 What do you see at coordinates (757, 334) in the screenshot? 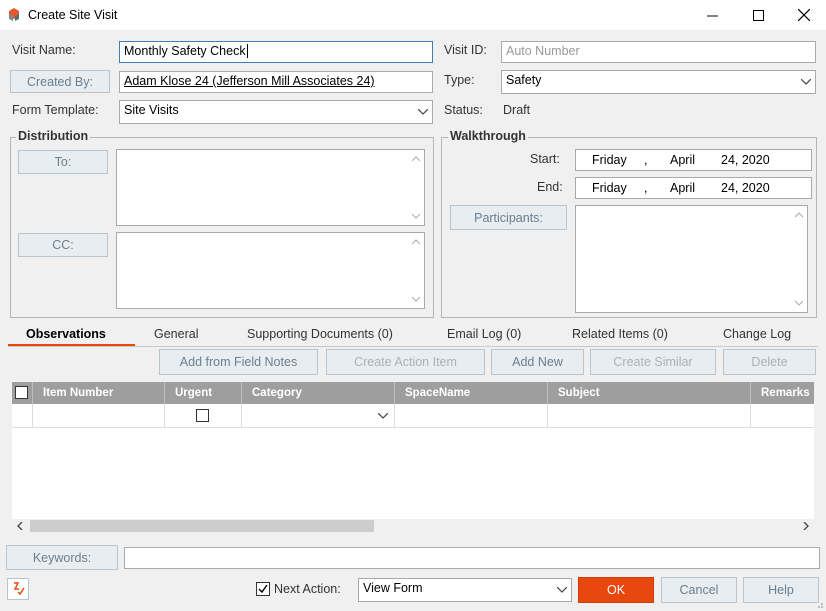
I see `tab-change-log: Change Log` at bounding box center [757, 334].